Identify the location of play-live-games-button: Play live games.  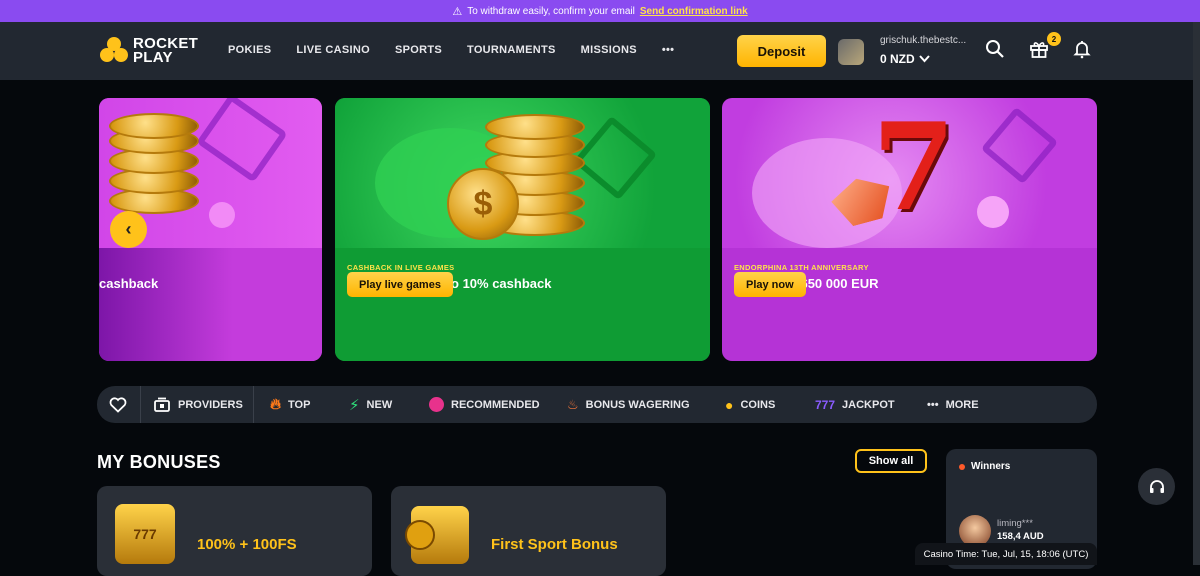
(400, 284).